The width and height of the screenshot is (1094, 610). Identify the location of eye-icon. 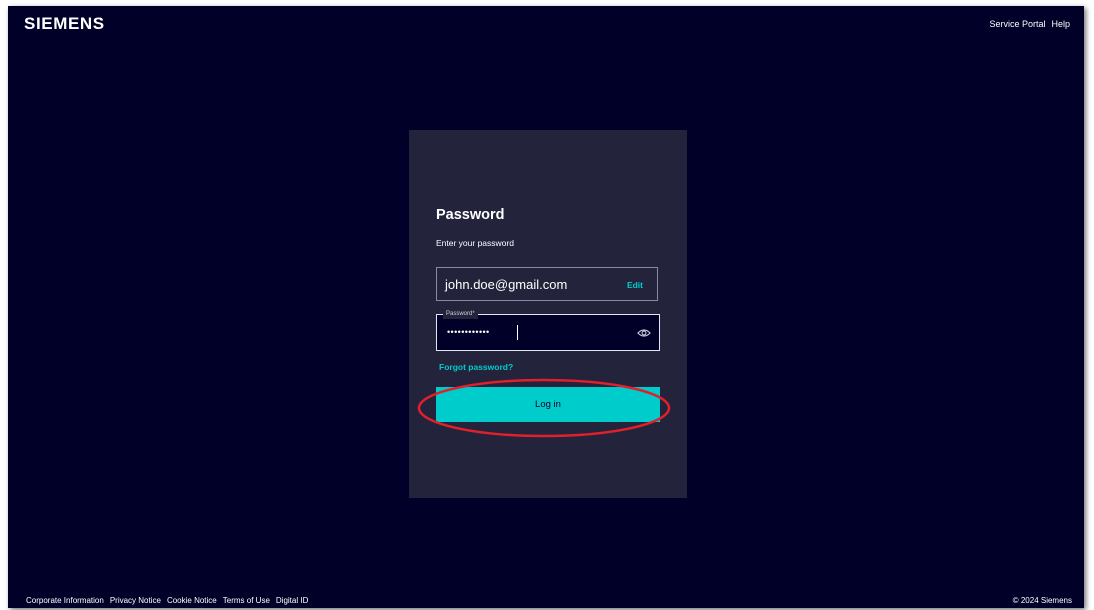
(644, 333).